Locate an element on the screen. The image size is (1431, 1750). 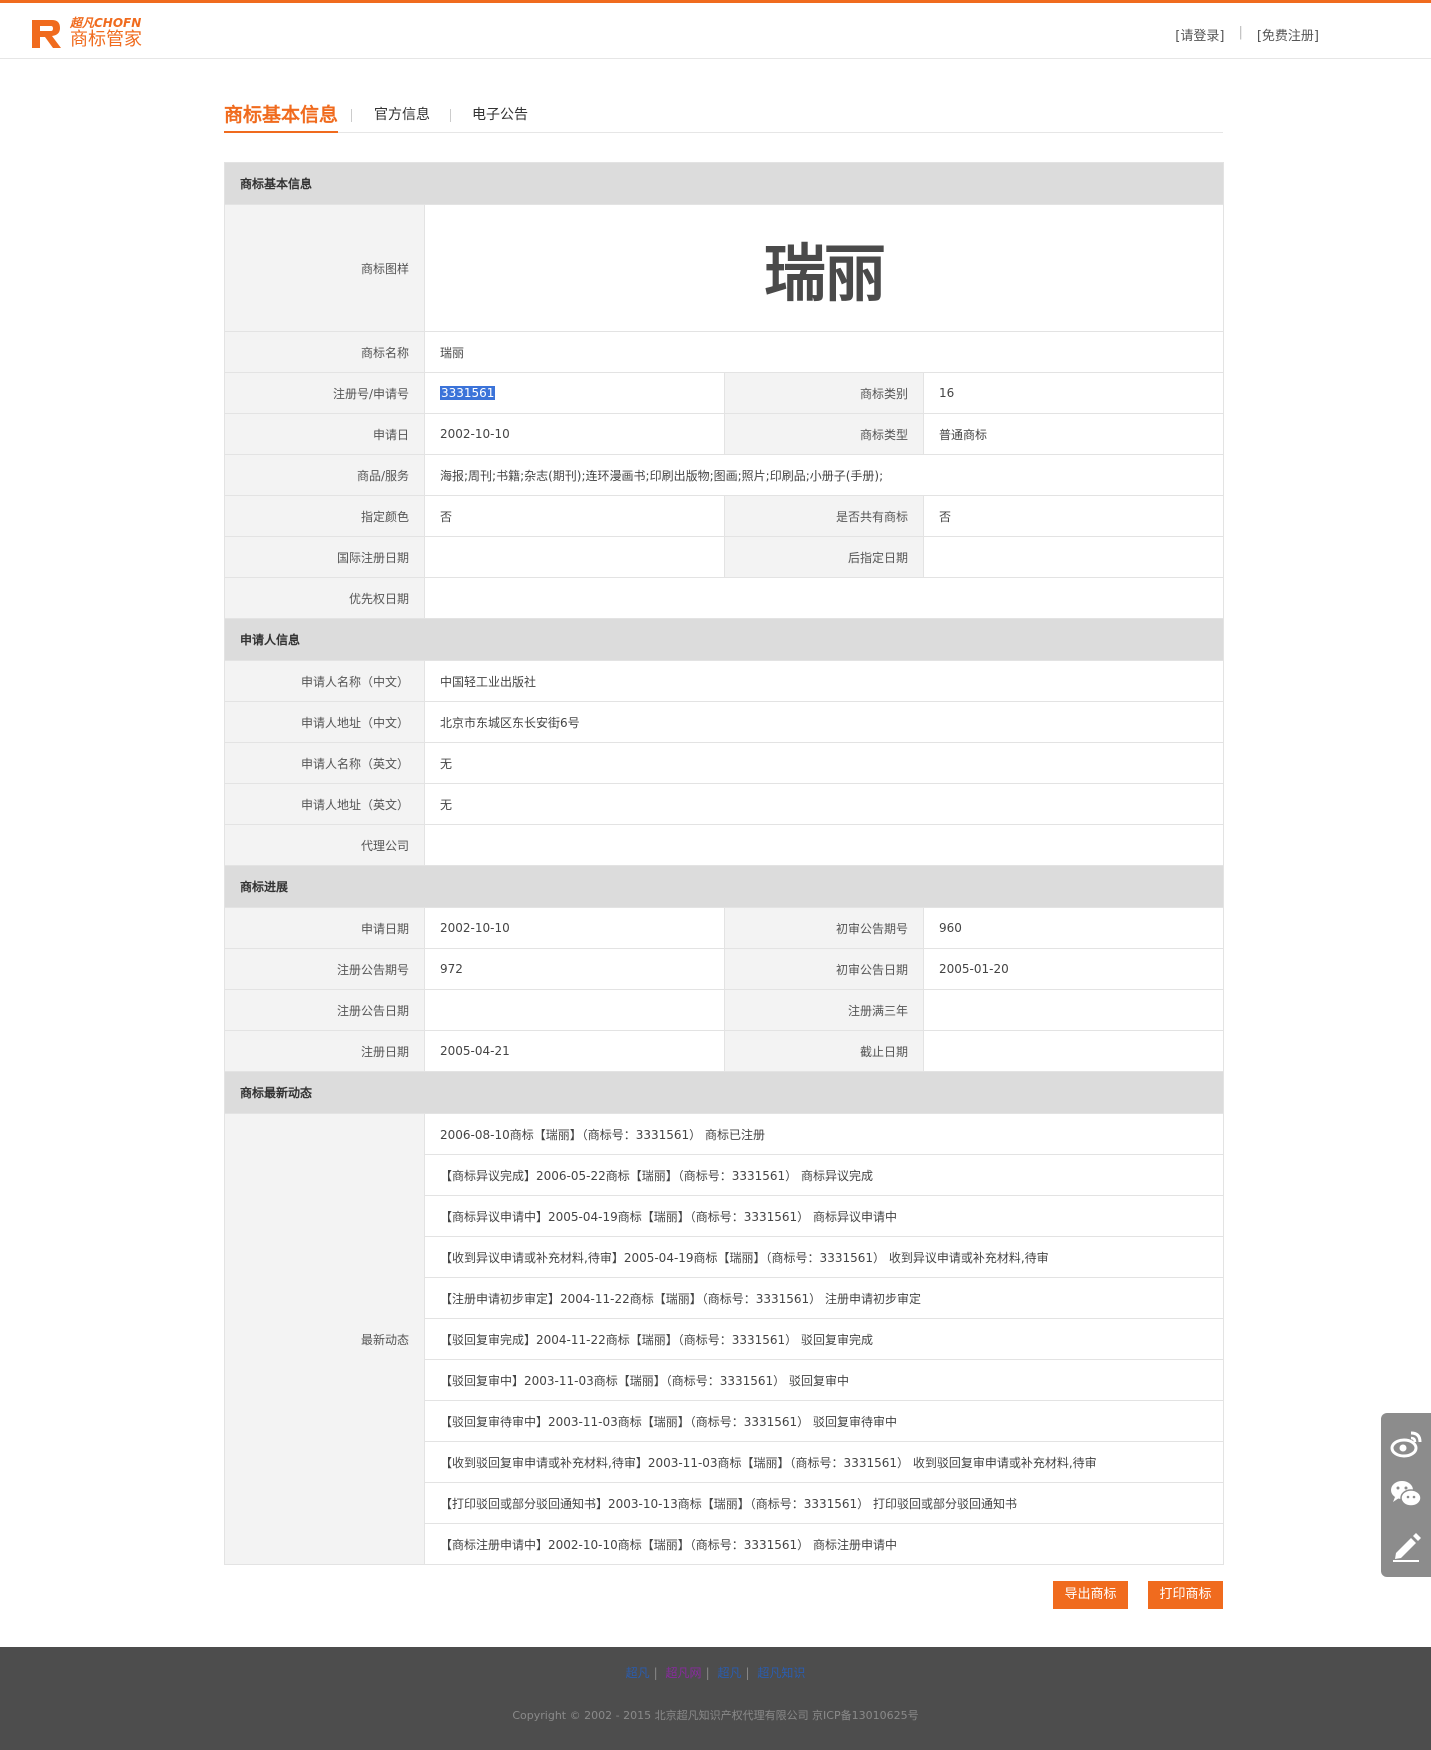
label-later-date: 后指定日期 is located at coordinates (824, 557).